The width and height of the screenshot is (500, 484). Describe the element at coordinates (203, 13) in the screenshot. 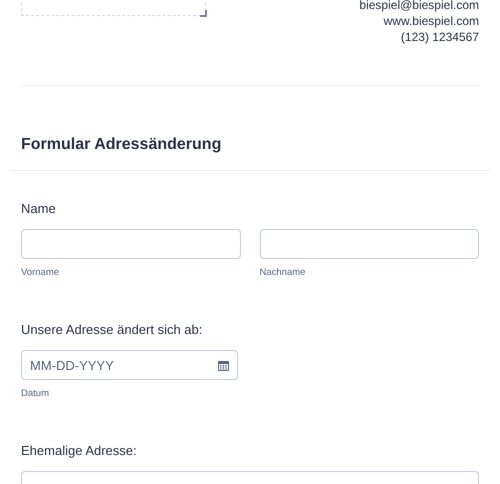

I see `resize-handle-icon` at that location.